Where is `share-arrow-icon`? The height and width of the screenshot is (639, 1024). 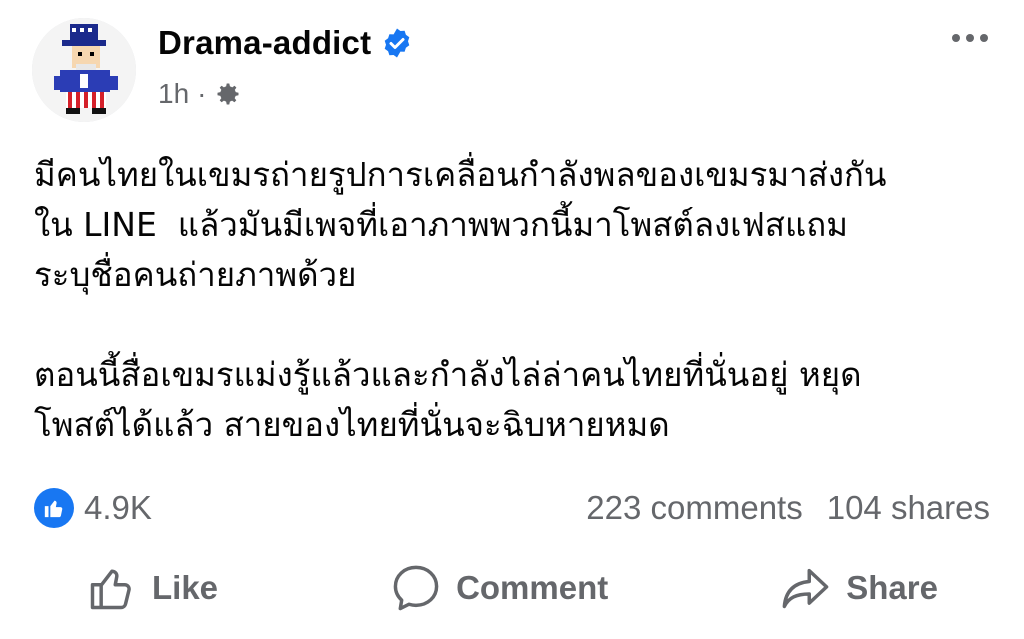
share-arrow-icon is located at coordinates (805, 588).